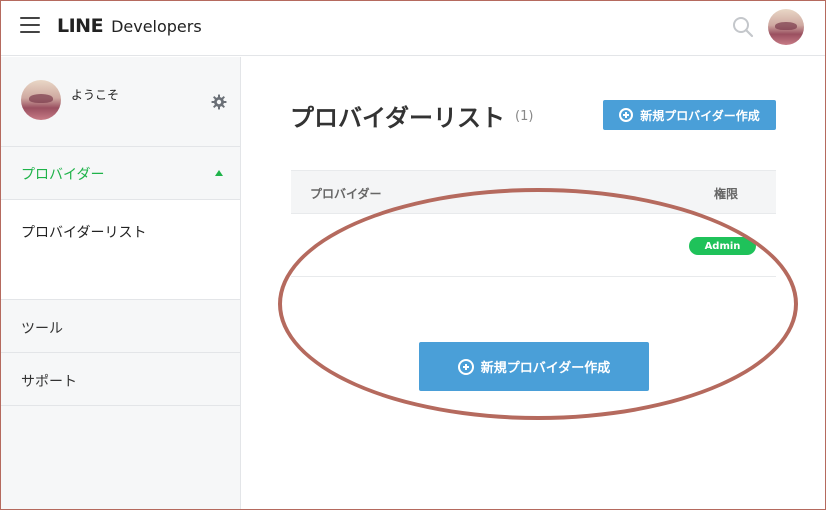 This screenshot has width=826, height=510. Describe the element at coordinates (120, 379) in the screenshot. I see `sidebar-item-support: サポート` at that location.